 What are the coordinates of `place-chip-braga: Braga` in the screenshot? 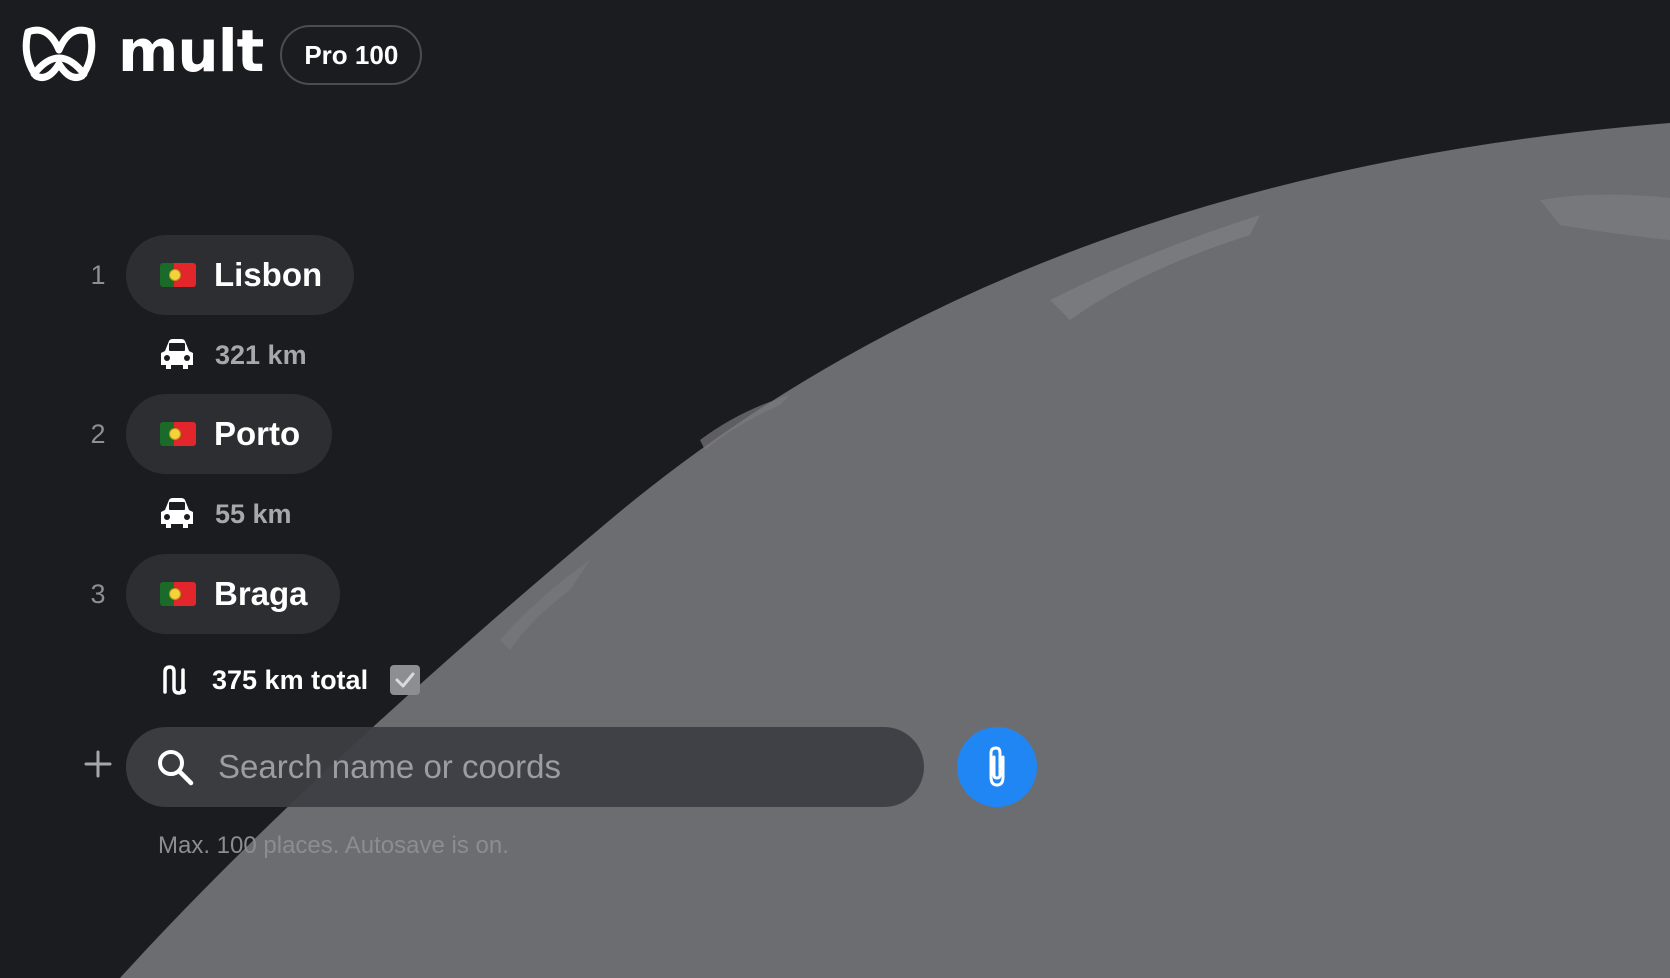 It's located at (233, 594).